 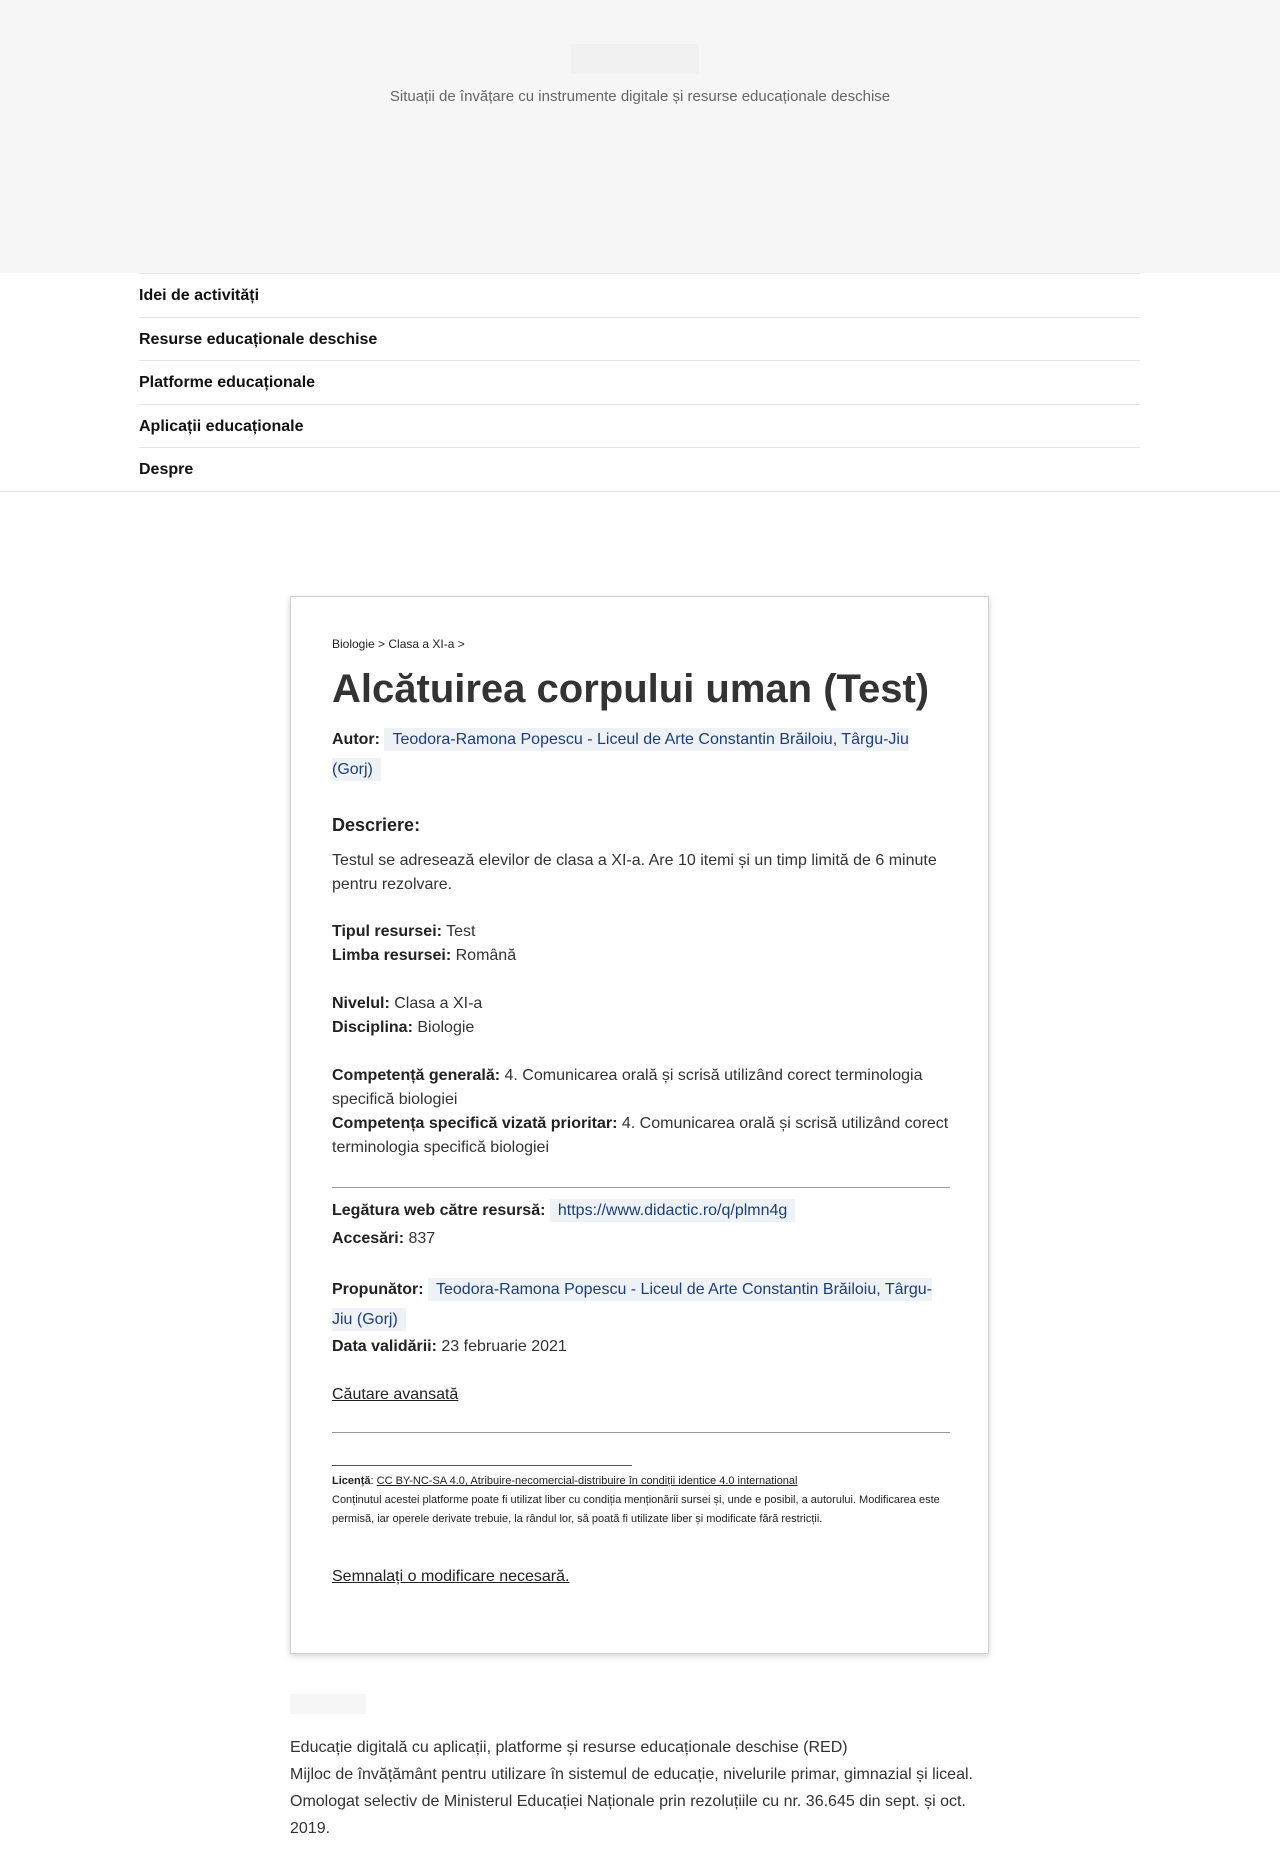 What do you see at coordinates (641, 1239) in the screenshot?
I see `access-row: Accesări: 837` at bounding box center [641, 1239].